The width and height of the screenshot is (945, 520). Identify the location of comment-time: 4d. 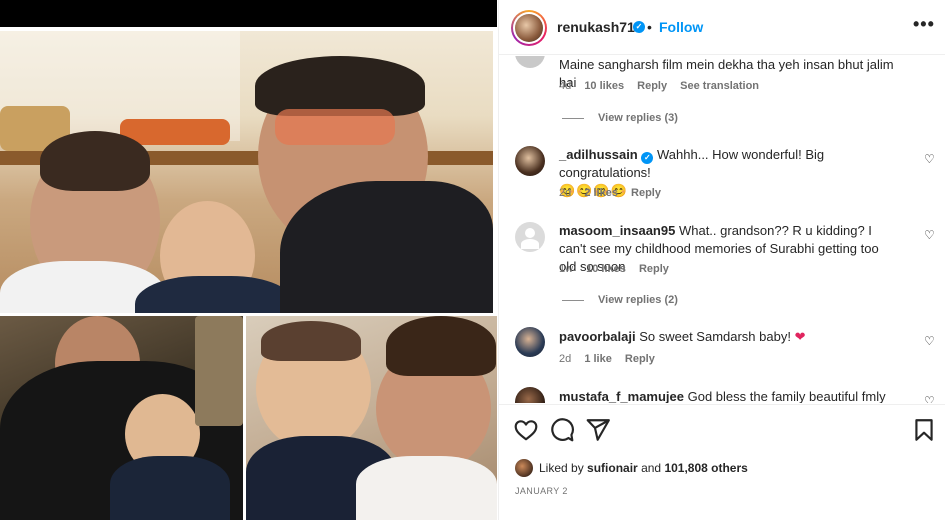
(565, 86).